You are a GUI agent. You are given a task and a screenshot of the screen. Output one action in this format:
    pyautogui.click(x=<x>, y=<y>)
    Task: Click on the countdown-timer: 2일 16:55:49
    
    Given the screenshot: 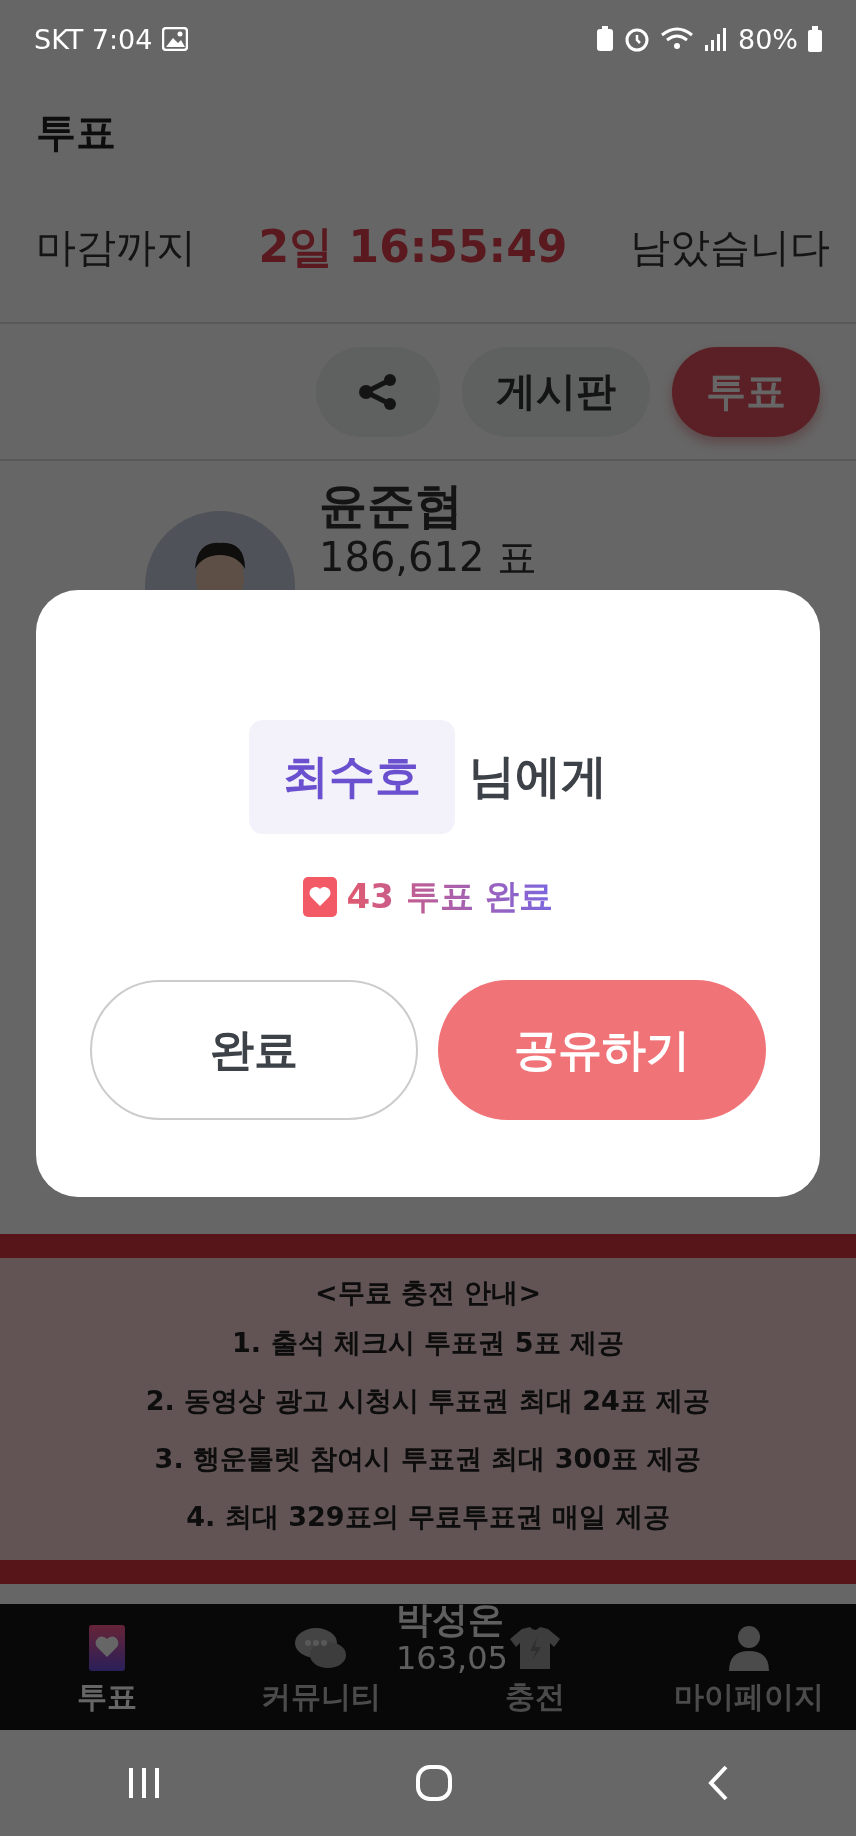 What is the action you would take?
    pyautogui.click(x=413, y=246)
    